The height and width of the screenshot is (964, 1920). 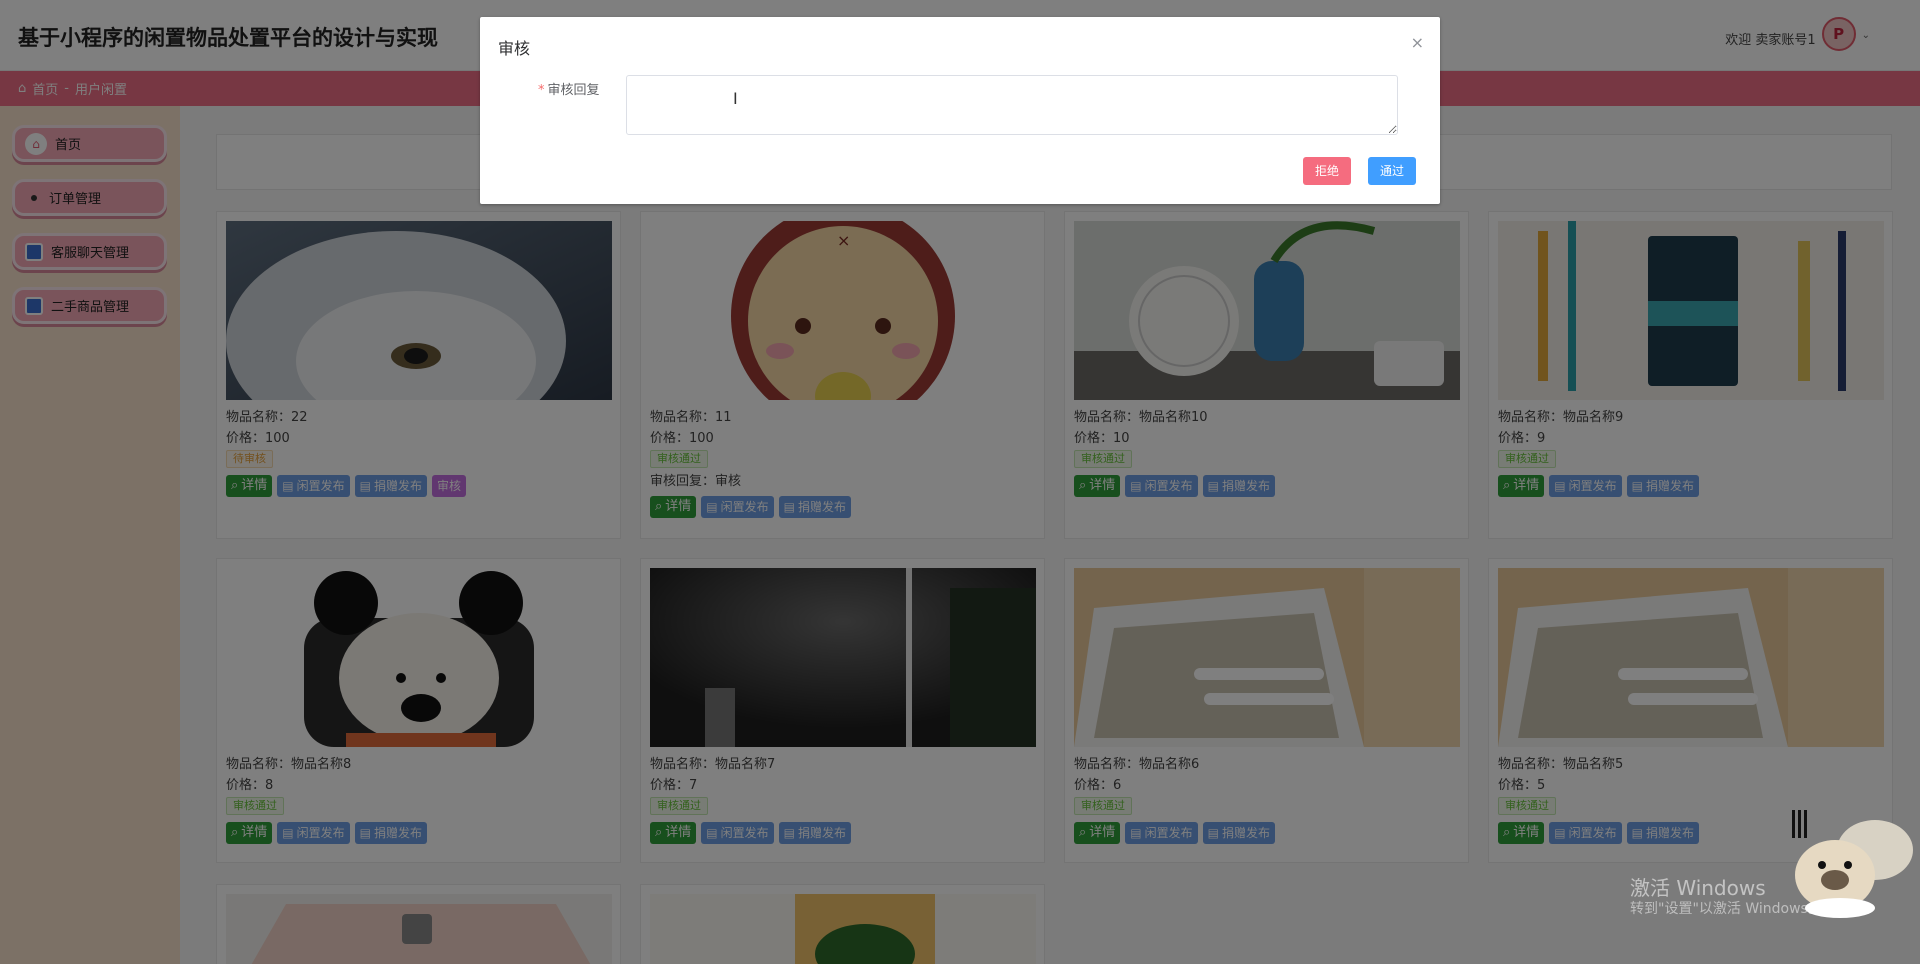 I want to click on dialog-title: 审核, so click(x=514, y=48).